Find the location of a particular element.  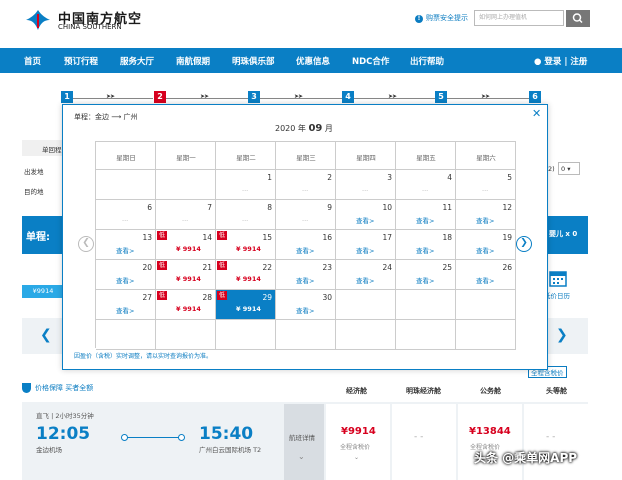

day-number: 14 is located at coordinates (207, 237).